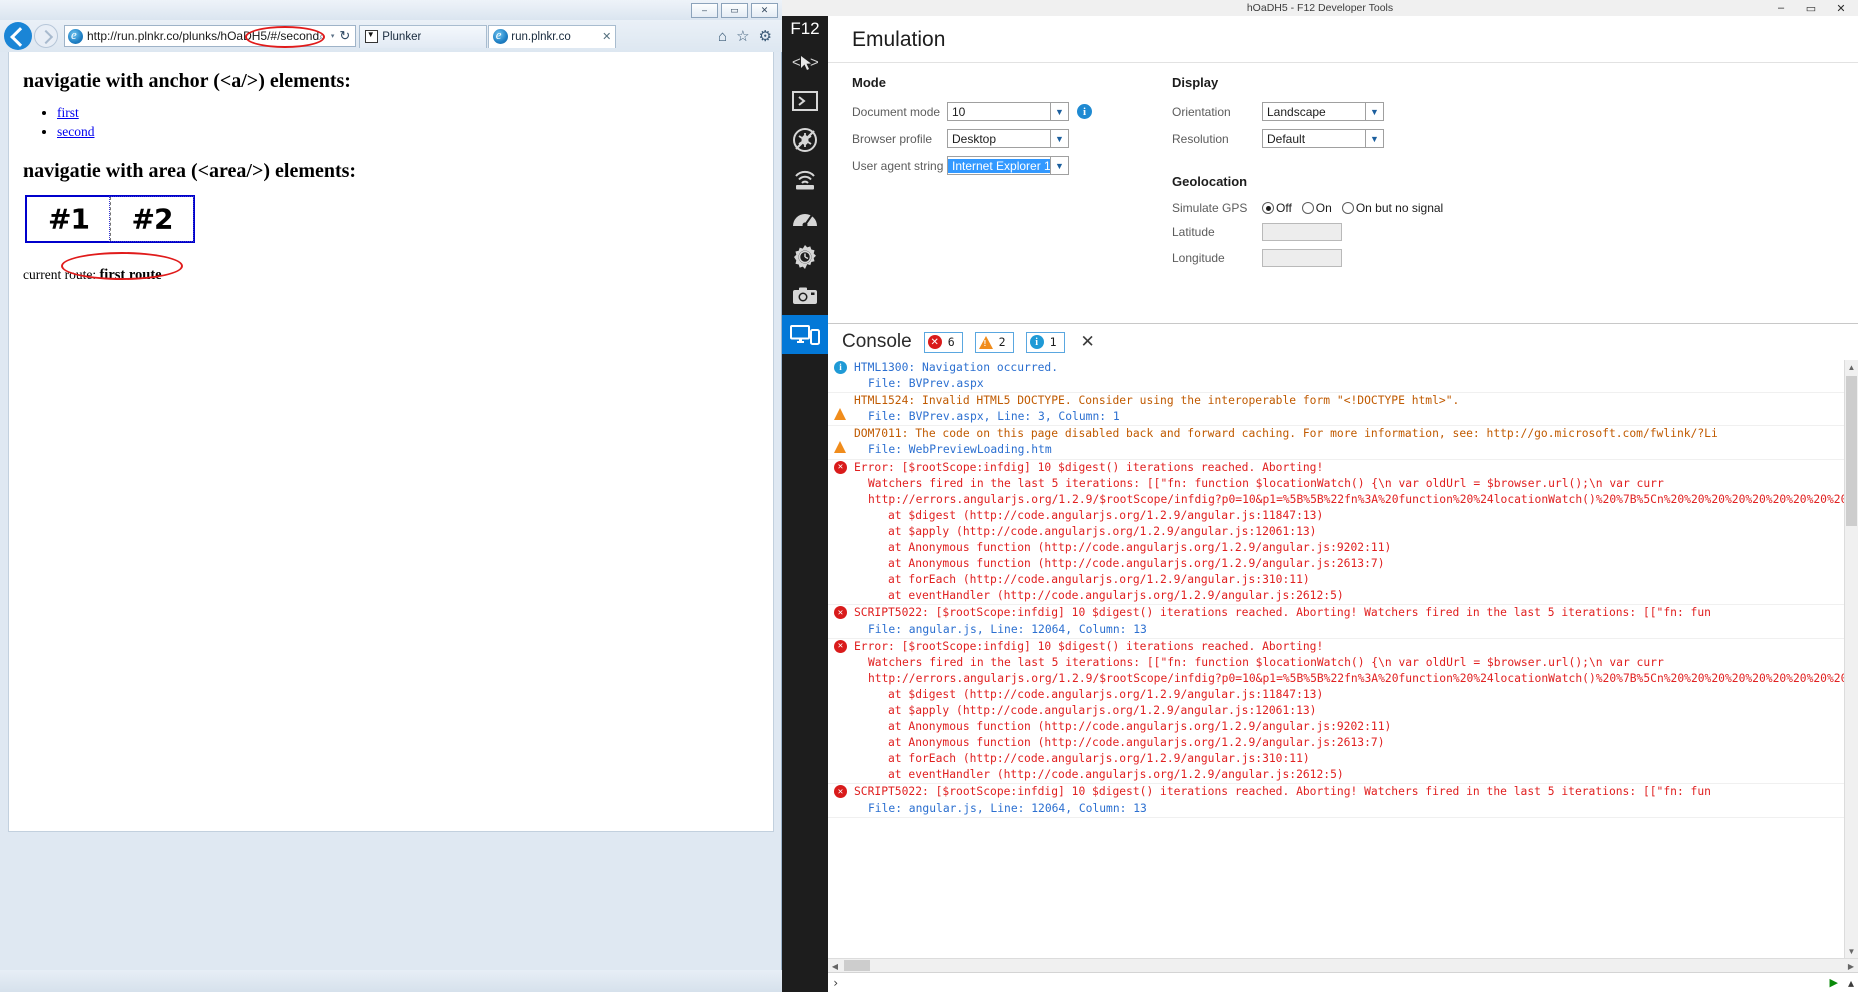 This screenshot has height=992, width=1858. What do you see at coordinates (1343, 965) in the screenshot?
I see `console-horizontal-scrollbar: ◀ ▶` at bounding box center [1343, 965].